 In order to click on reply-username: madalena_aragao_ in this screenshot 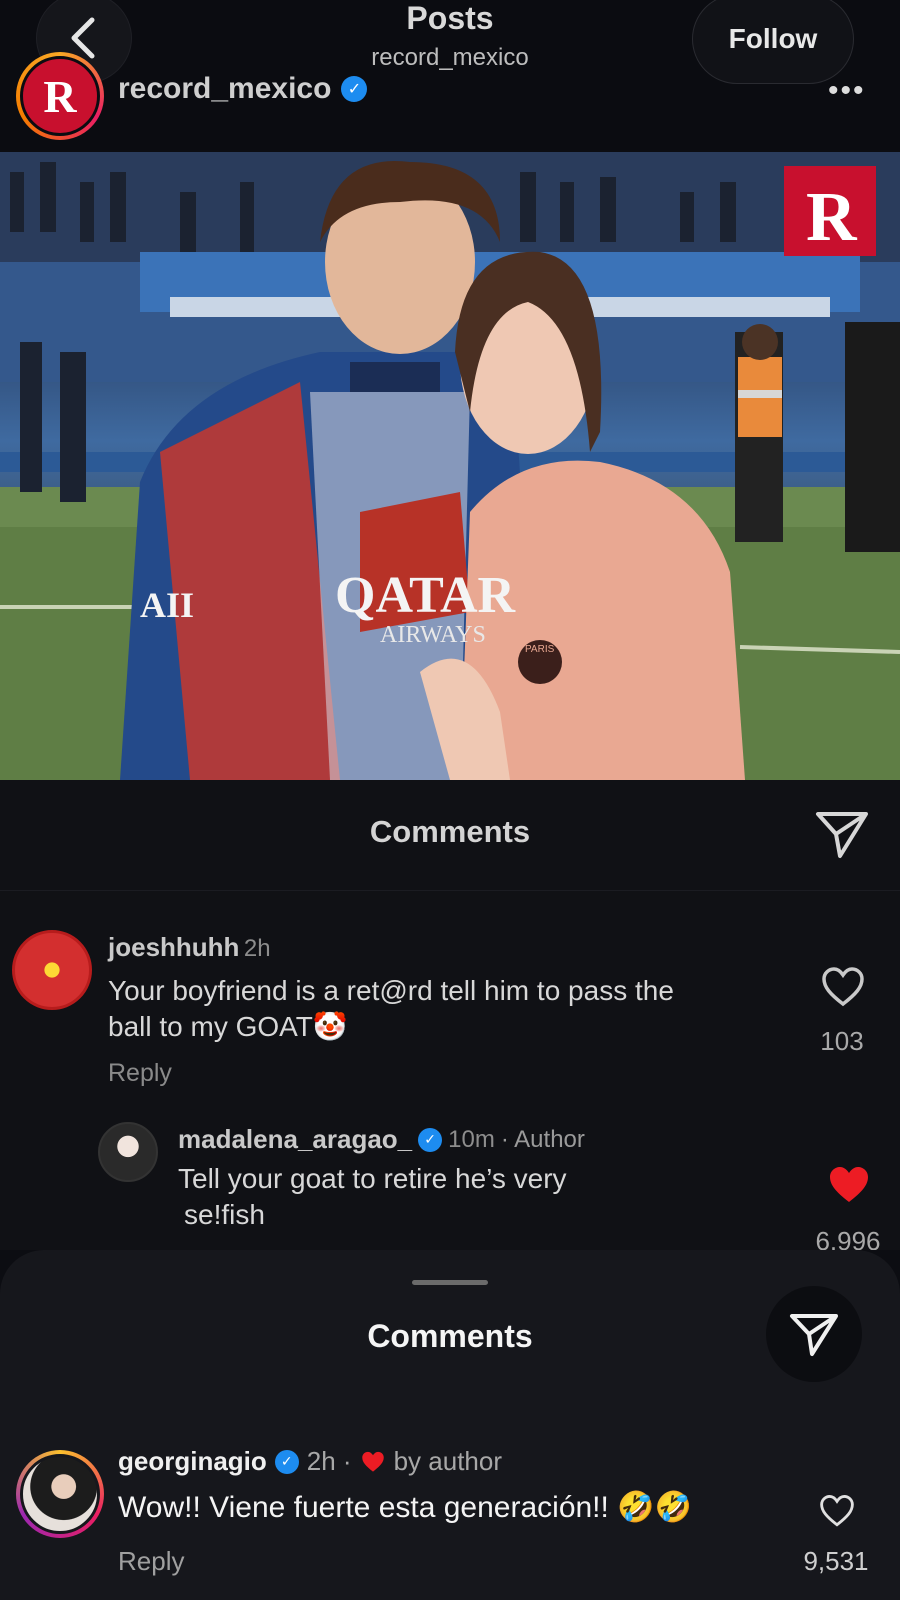, I will do `click(295, 1139)`.